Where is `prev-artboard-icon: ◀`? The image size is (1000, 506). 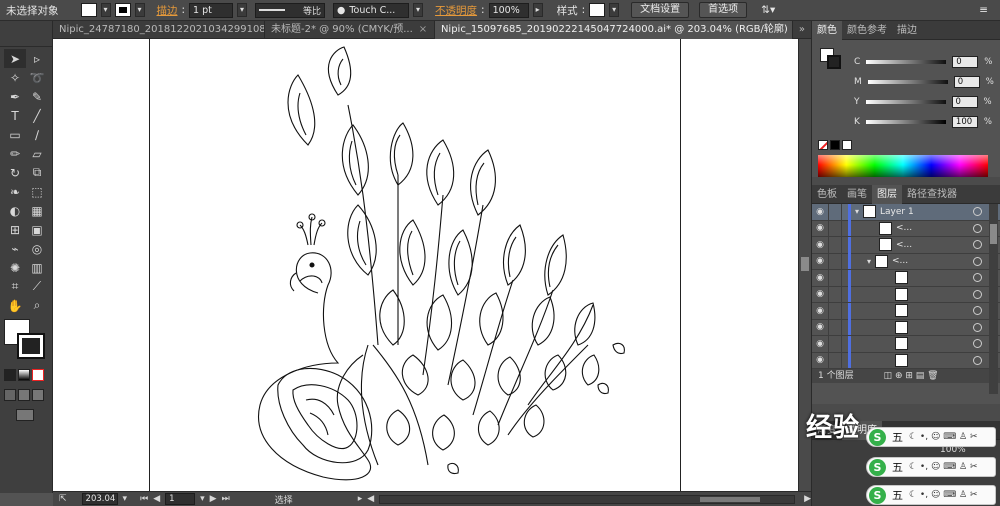 prev-artboard-icon: ◀ is located at coordinates (156, 499).